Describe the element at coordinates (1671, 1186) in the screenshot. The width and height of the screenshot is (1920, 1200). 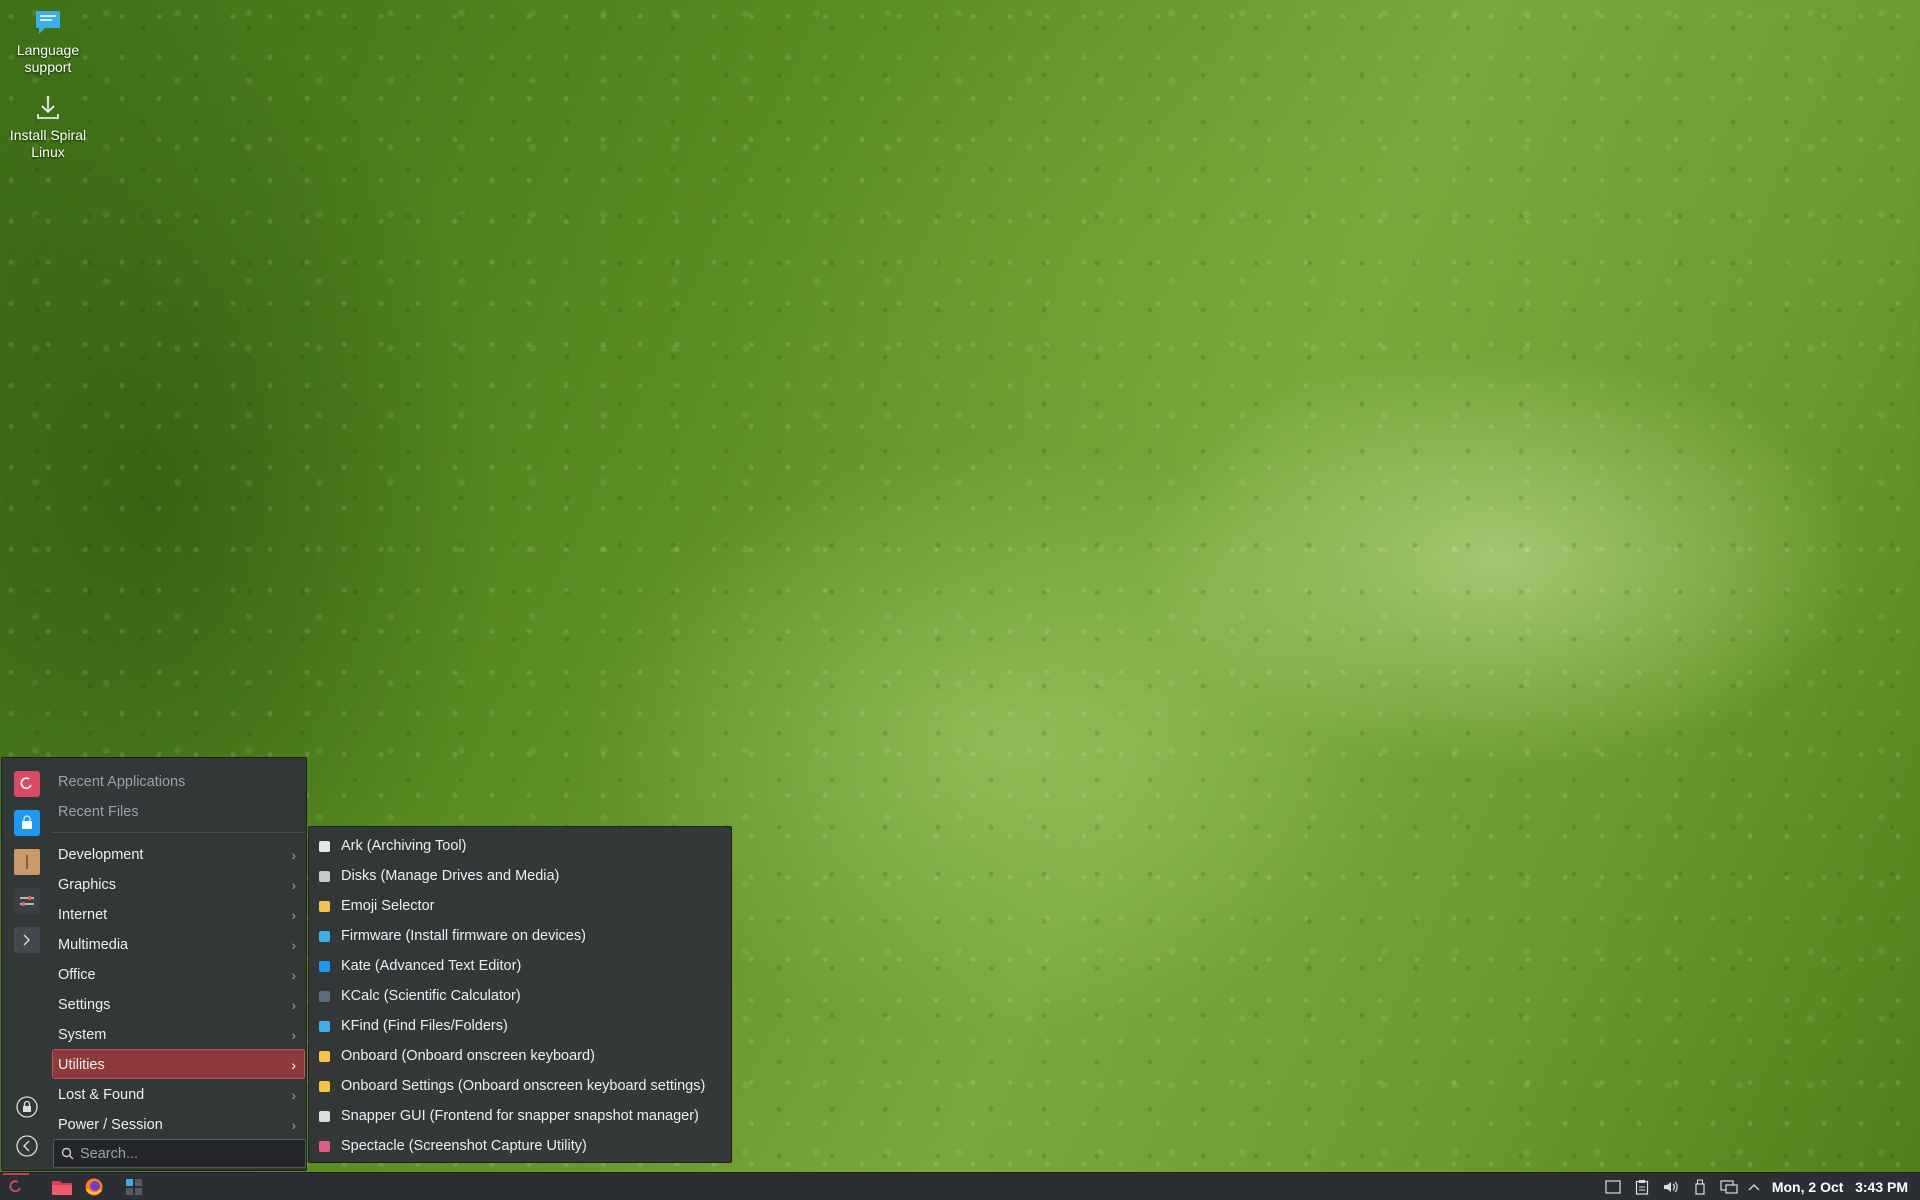
I see `volume-icon` at that location.